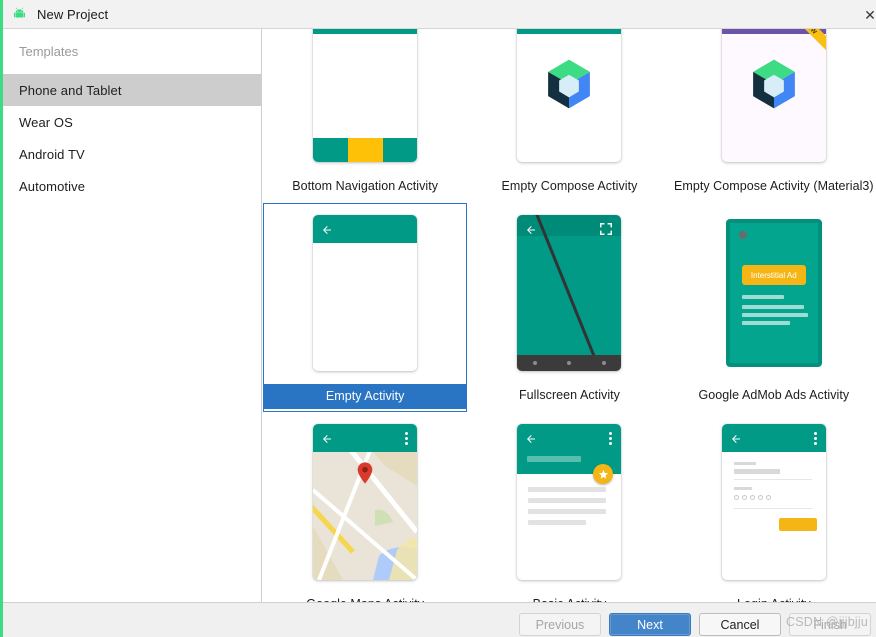 This screenshot has width=876, height=637. What do you see at coordinates (365, 597) in the screenshot?
I see `template-label: Google Maps Activity` at bounding box center [365, 597].